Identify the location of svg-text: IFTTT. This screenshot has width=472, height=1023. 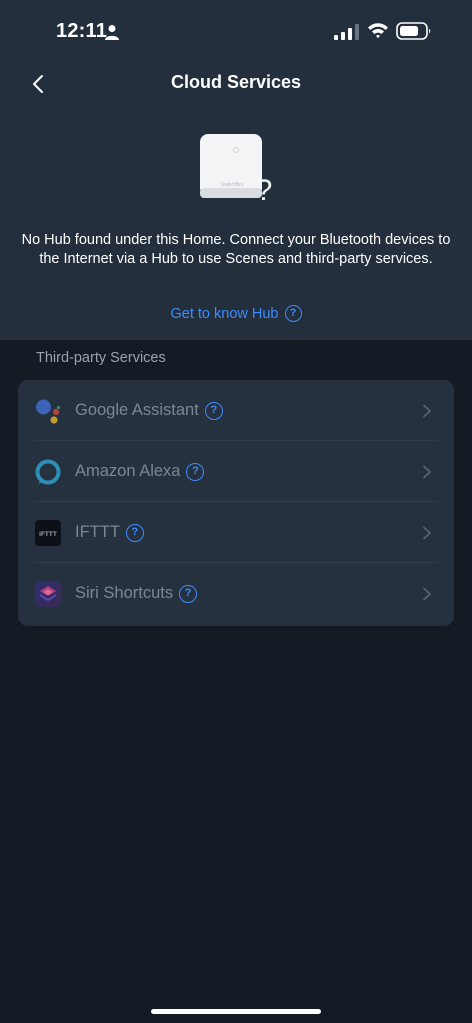
(48, 534).